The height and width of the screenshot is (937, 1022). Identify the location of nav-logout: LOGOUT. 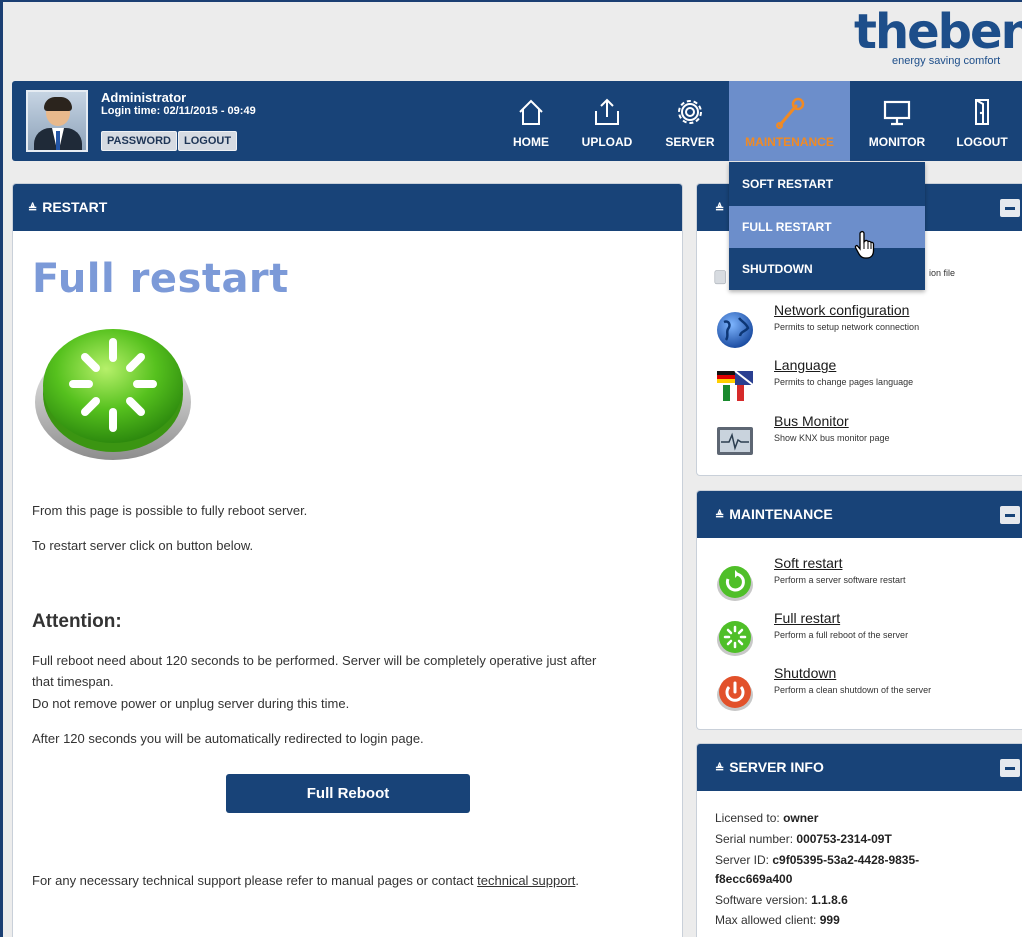
(982, 121).